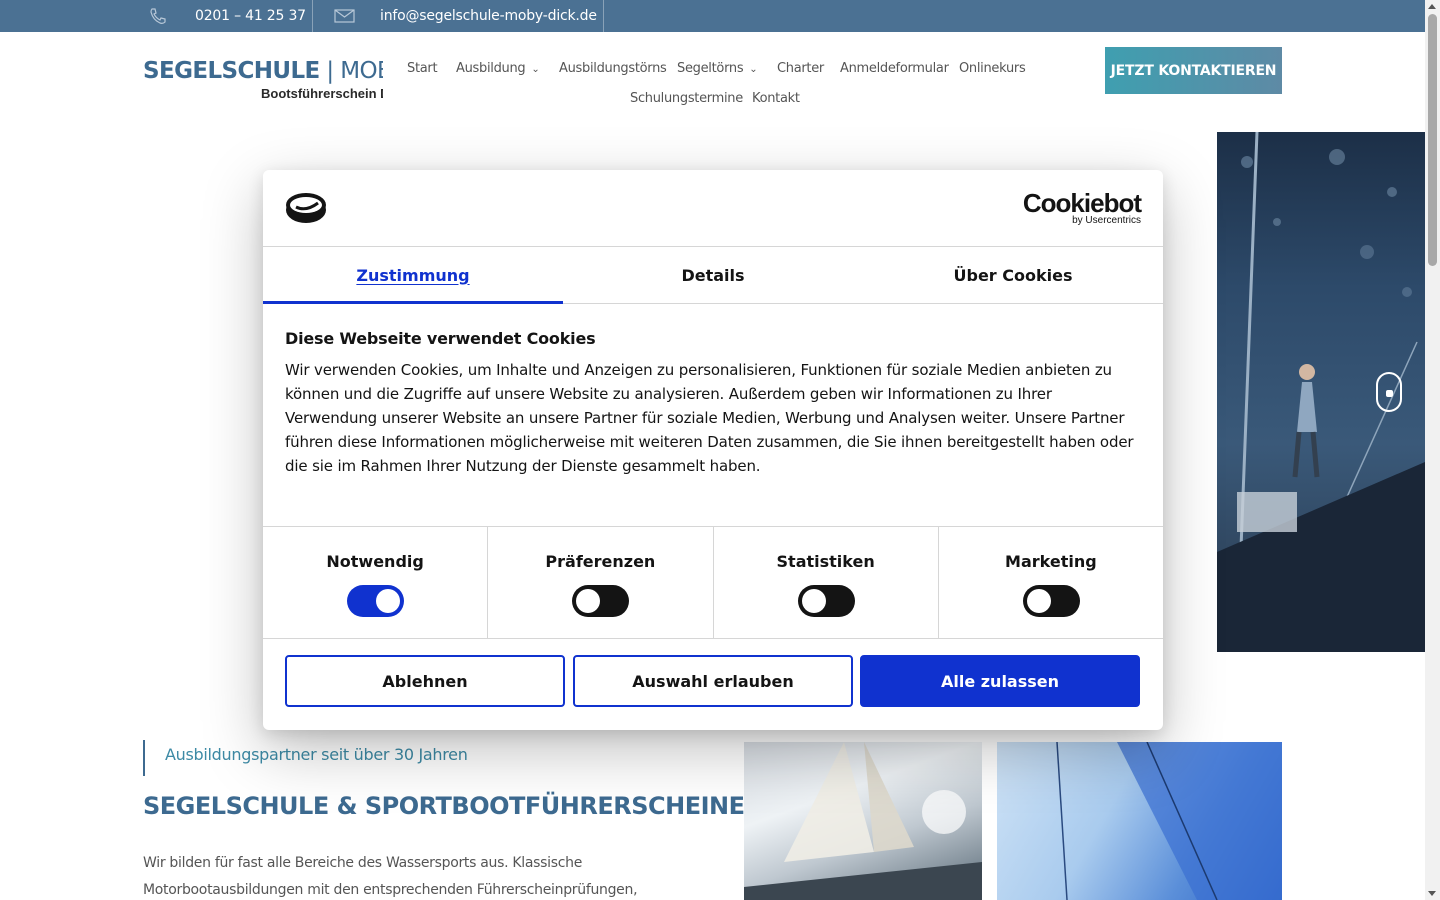  I want to click on logo-main-text: SEGELSCHULE, so click(231, 71).